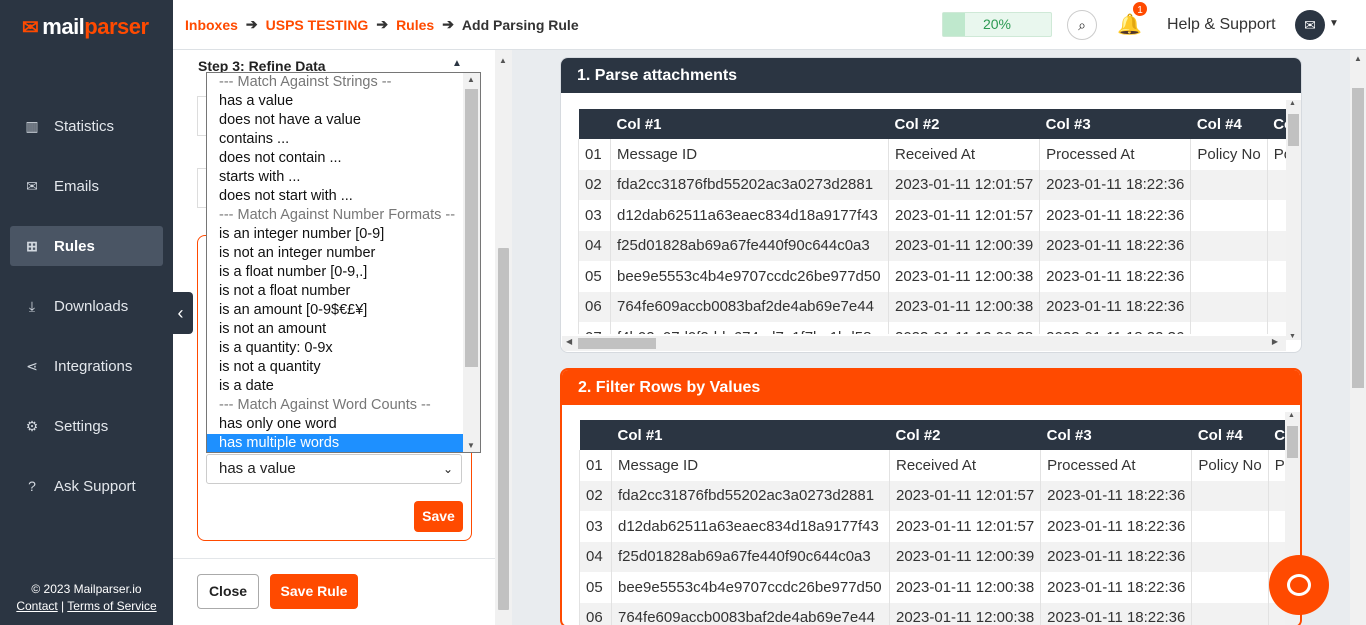 The height and width of the screenshot is (625, 1366). Describe the element at coordinates (1293, 220) in the screenshot. I see `grid-vertical-scrollbar: ▲ ▼` at that location.